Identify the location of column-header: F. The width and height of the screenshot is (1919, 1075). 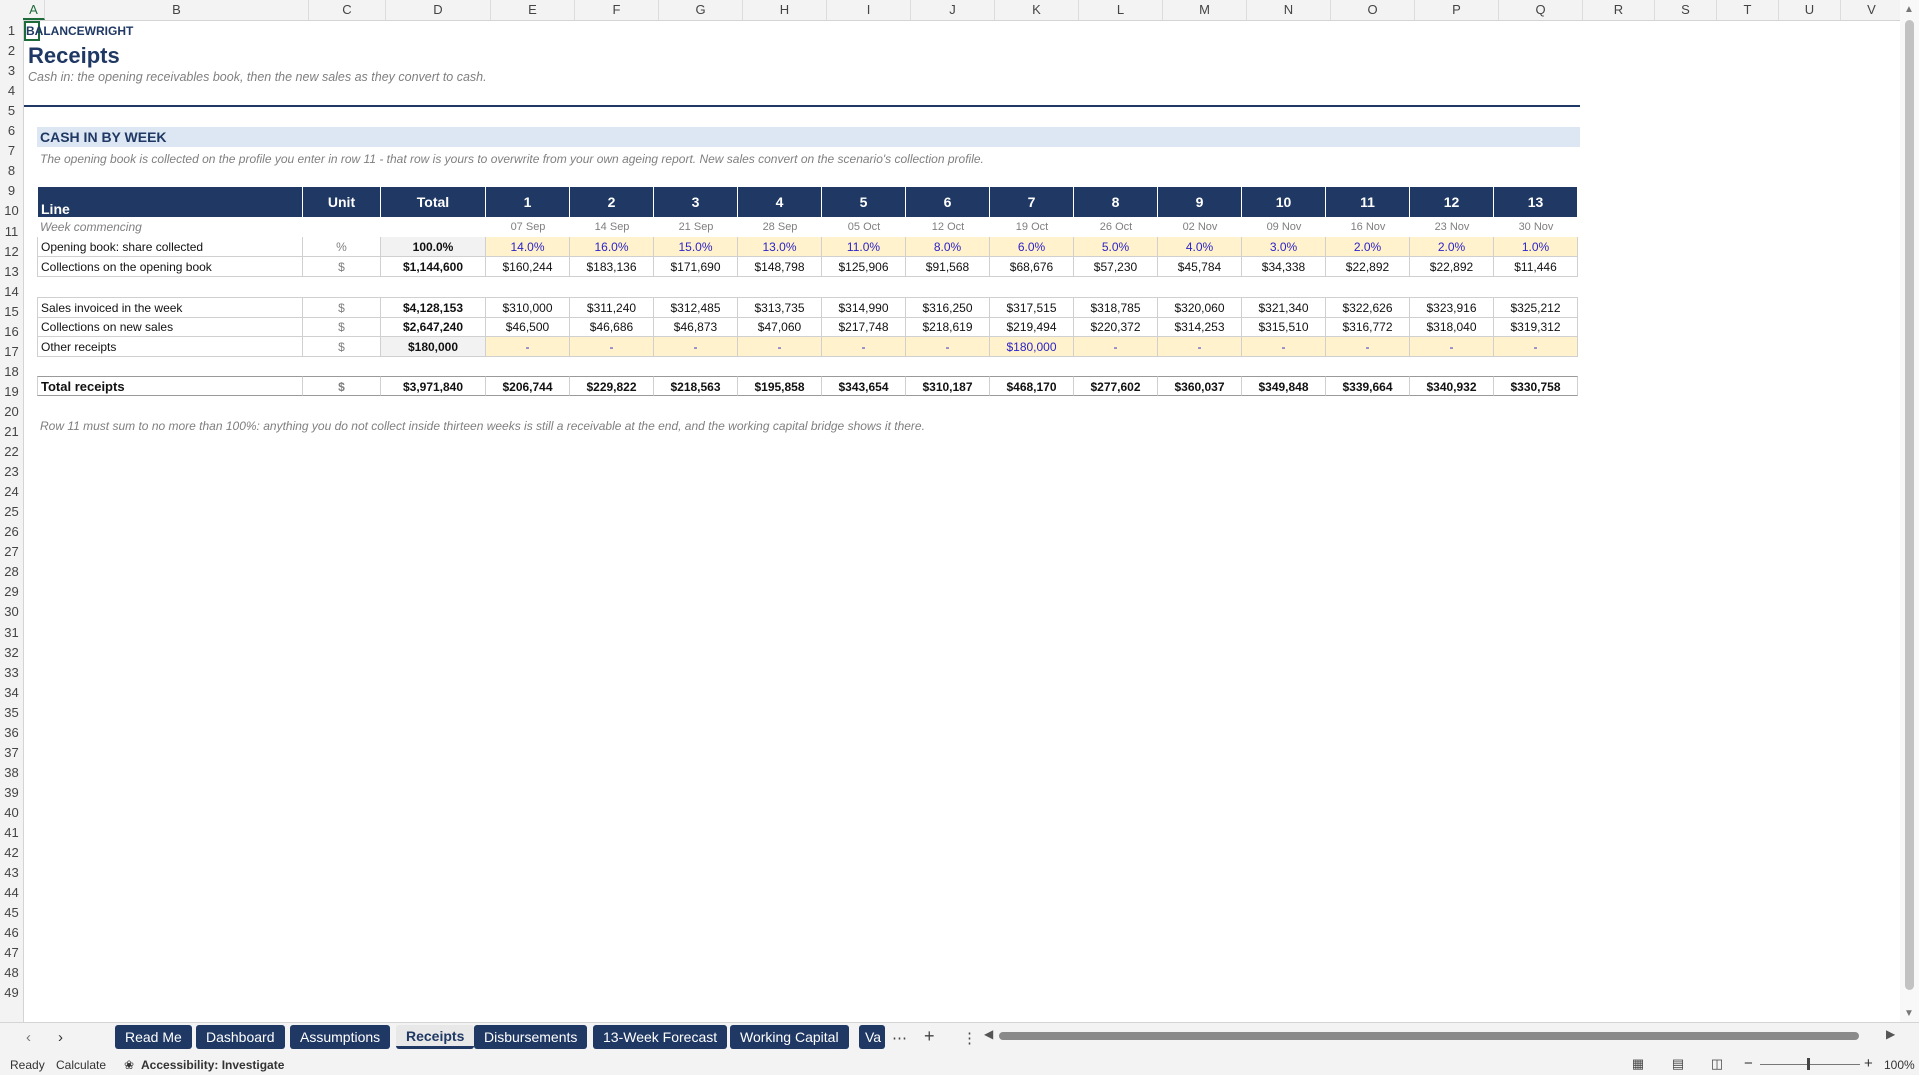
(617, 10).